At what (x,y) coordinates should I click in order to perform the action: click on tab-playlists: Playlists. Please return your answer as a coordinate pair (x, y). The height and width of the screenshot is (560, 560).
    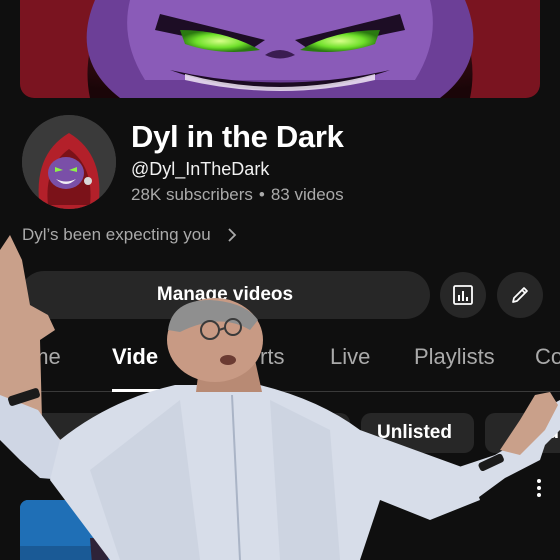
    Looking at the image, I should click on (454, 357).